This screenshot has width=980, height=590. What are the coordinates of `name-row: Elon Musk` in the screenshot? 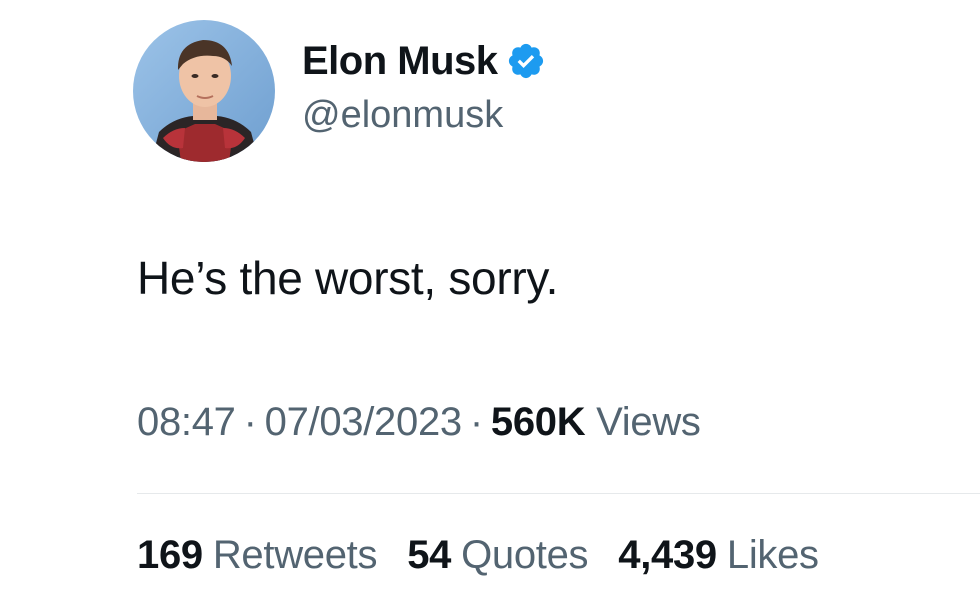 It's located at (424, 61).